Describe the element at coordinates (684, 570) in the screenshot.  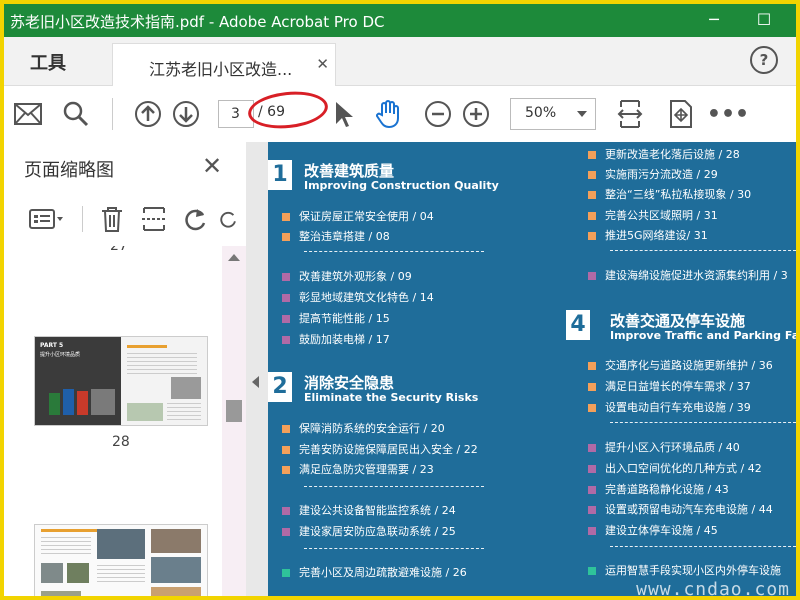
I see `toc-item: 运用智慧手段实现小区内外停车设施` at that location.